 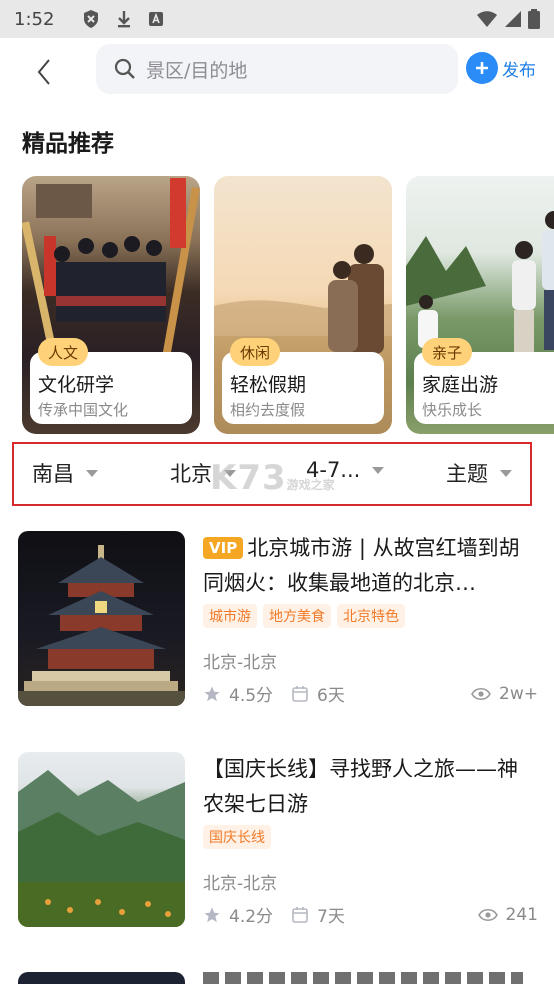 What do you see at coordinates (482, 68) in the screenshot?
I see `plus-icon` at bounding box center [482, 68].